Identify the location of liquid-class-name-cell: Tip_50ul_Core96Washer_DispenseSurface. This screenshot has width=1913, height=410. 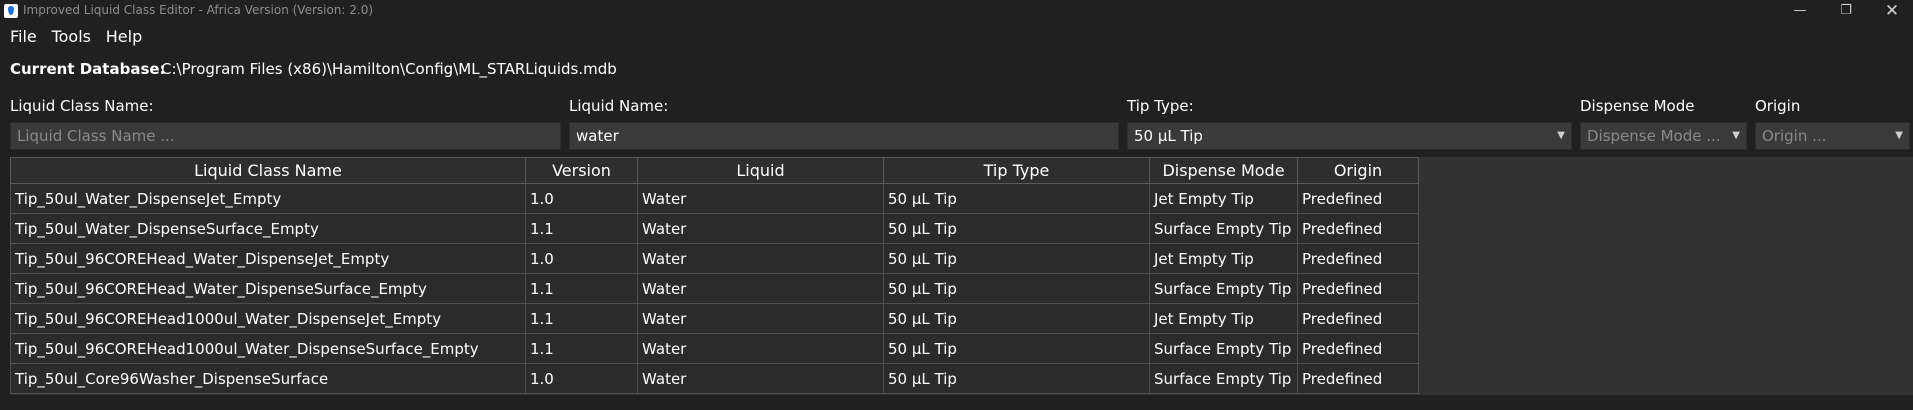
(268, 378).